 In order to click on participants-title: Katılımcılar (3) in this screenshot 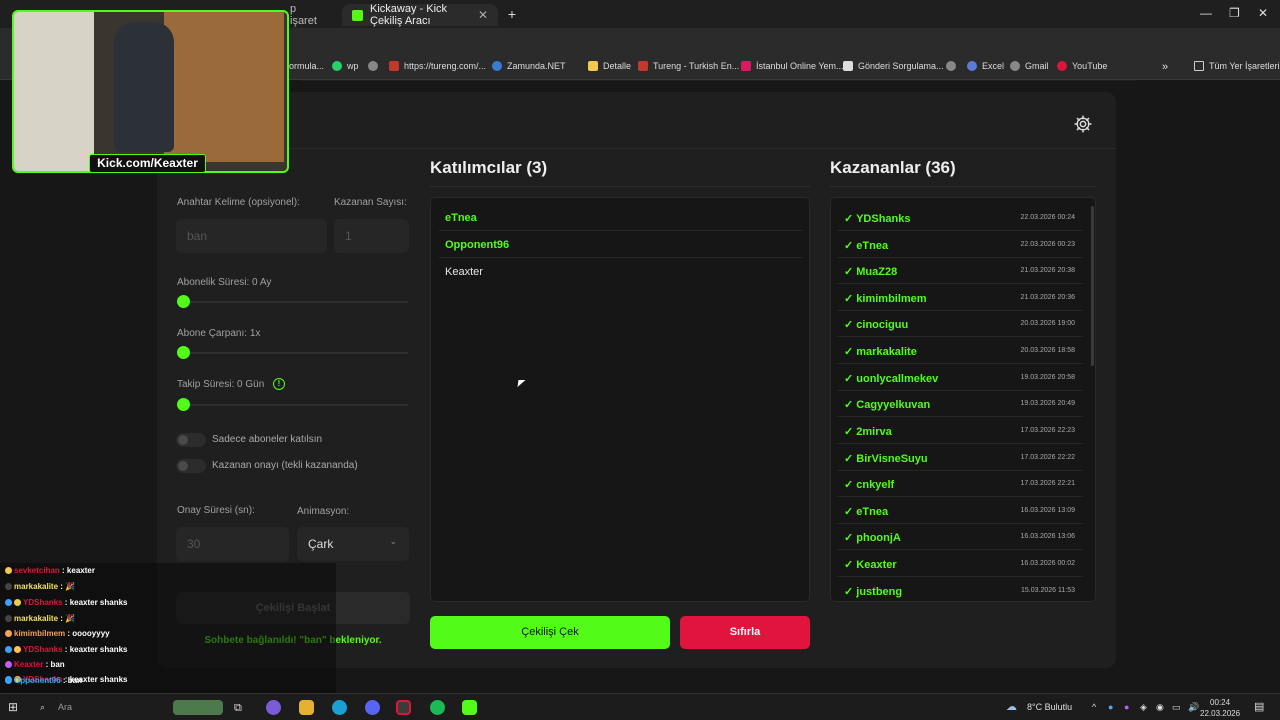, I will do `click(489, 167)`.